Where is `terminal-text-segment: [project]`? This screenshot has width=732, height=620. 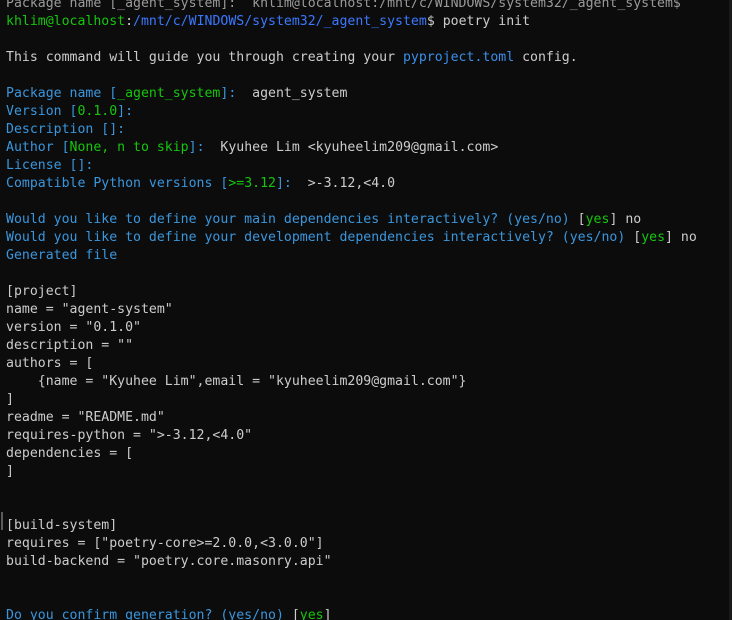 terminal-text-segment: [project] is located at coordinates (42, 291).